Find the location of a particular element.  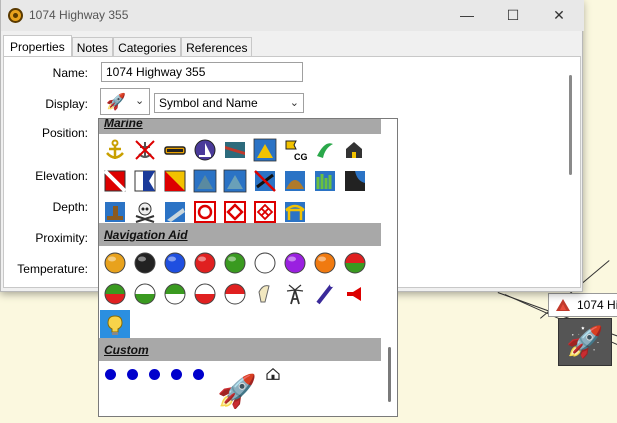

svg-text: CG is located at coordinates (300, 157).